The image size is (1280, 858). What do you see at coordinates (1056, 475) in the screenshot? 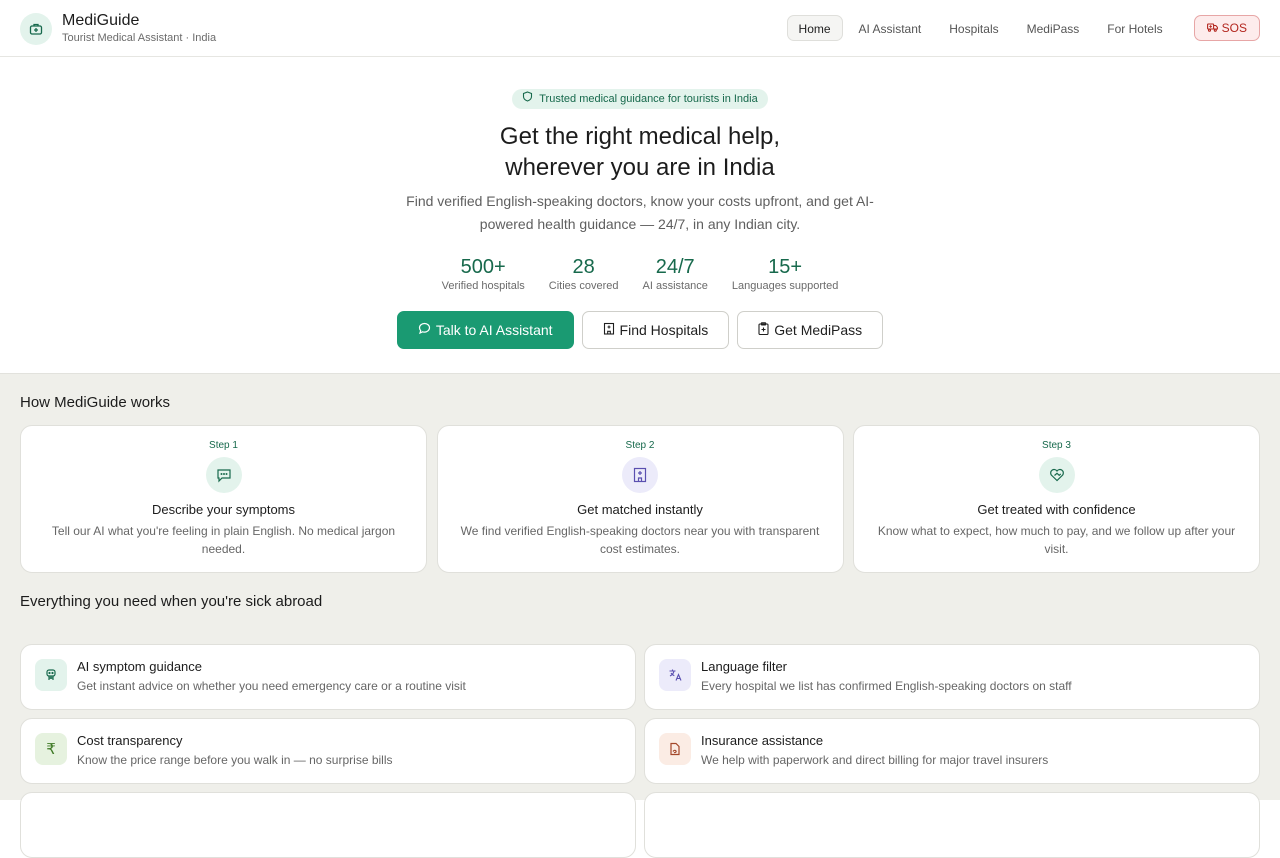
I see `heart-handshake-icon` at bounding box center [1056, 475].